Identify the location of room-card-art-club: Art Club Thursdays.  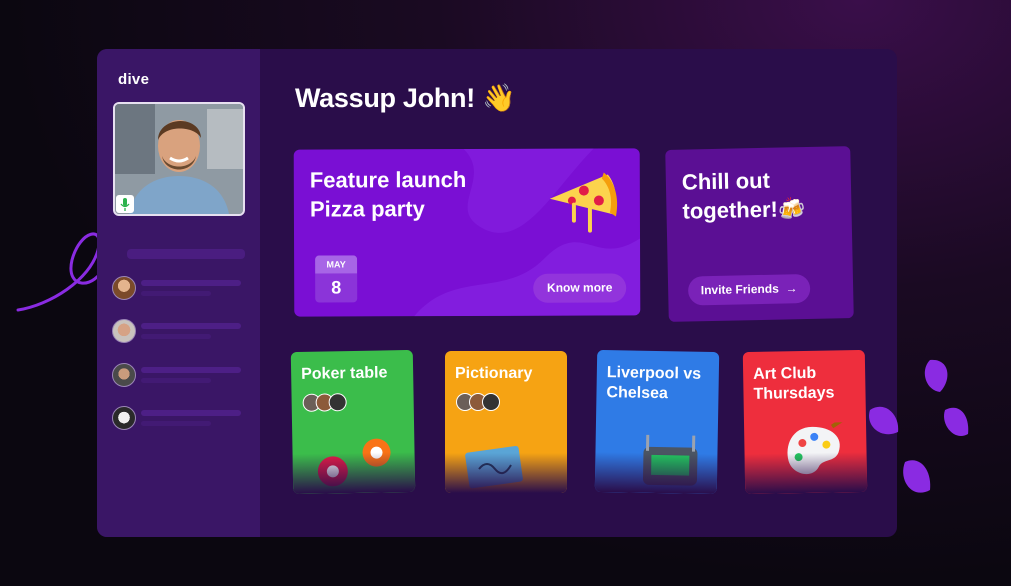
(805, 422).